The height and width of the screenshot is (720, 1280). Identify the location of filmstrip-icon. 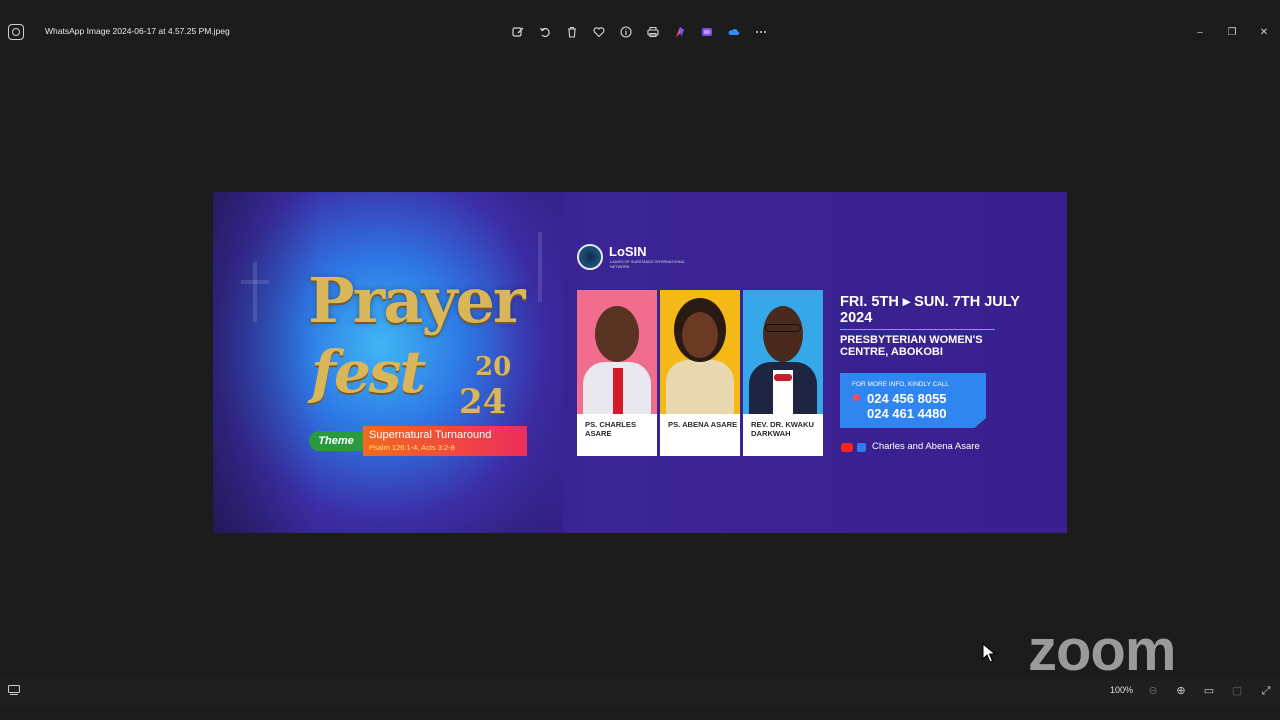
(14, 690).